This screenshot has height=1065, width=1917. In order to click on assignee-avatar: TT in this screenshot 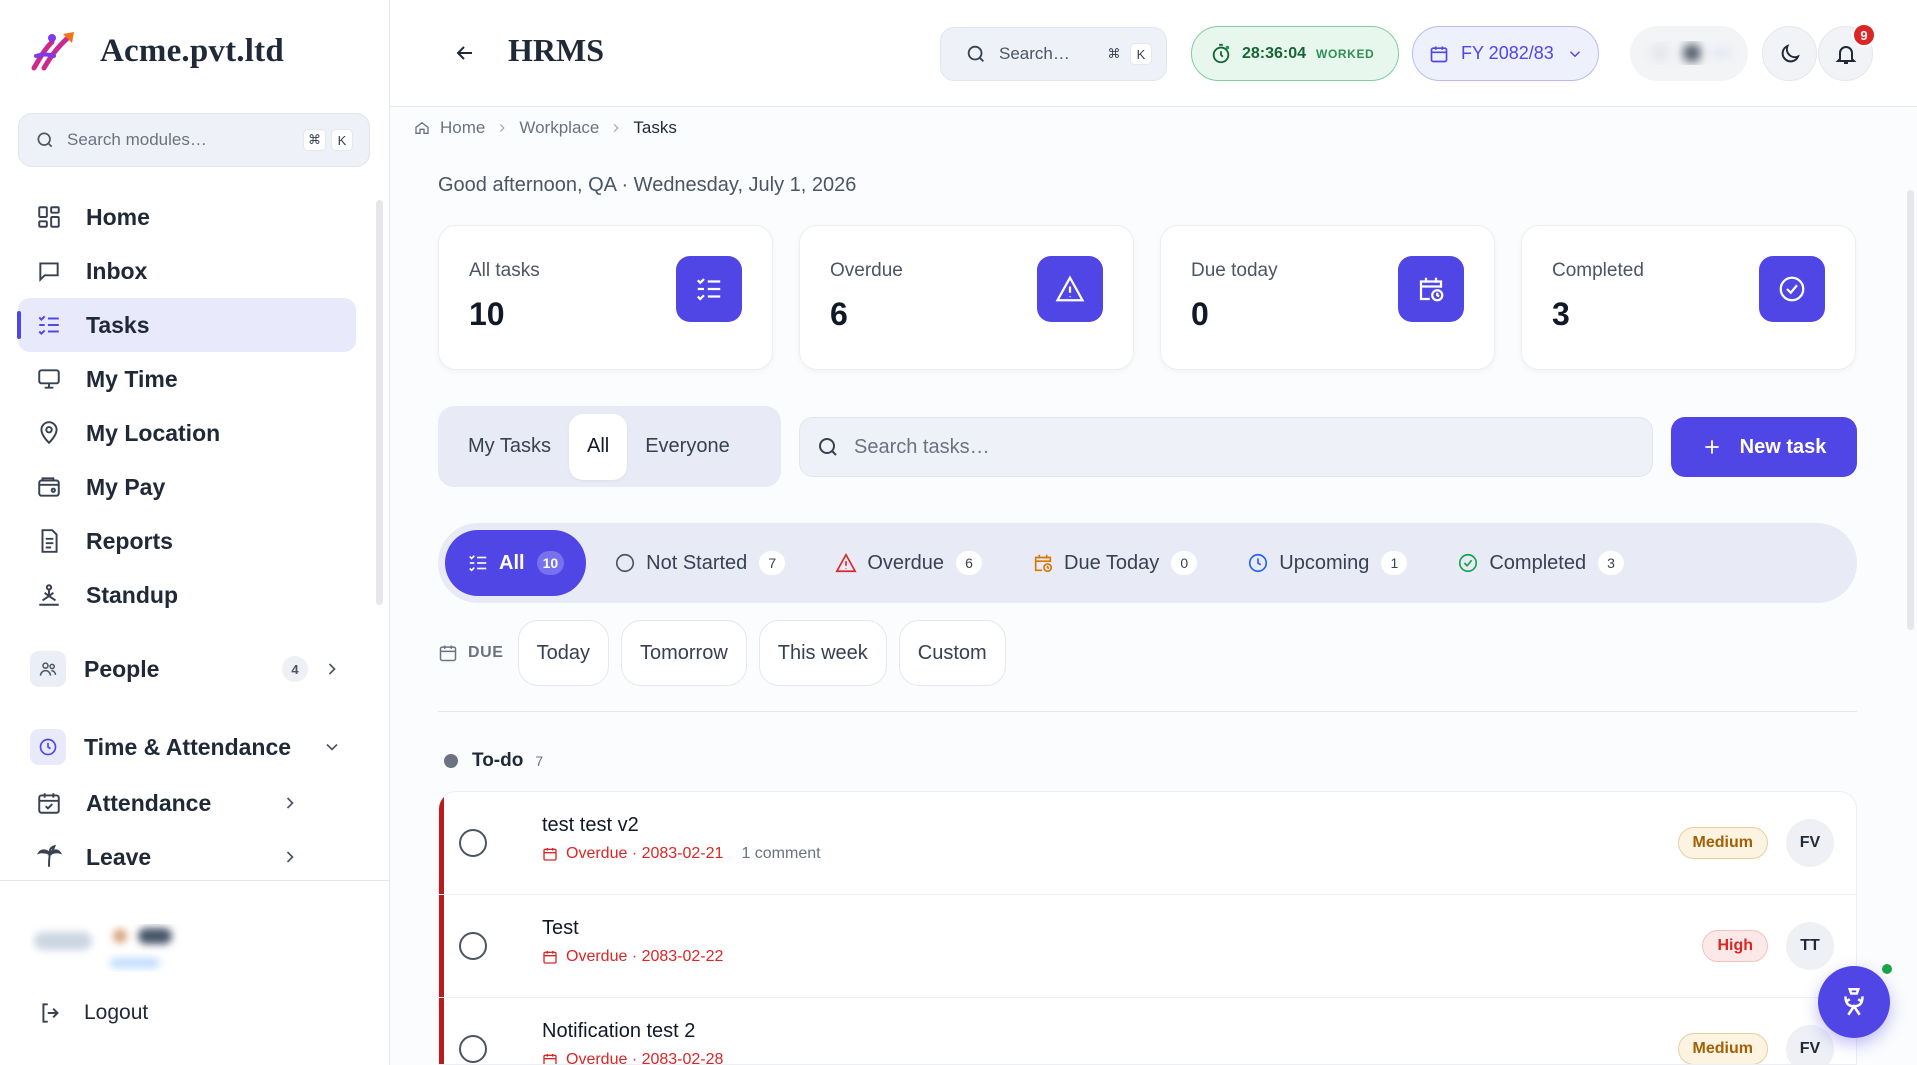, I will do `click(1810, 946)`.